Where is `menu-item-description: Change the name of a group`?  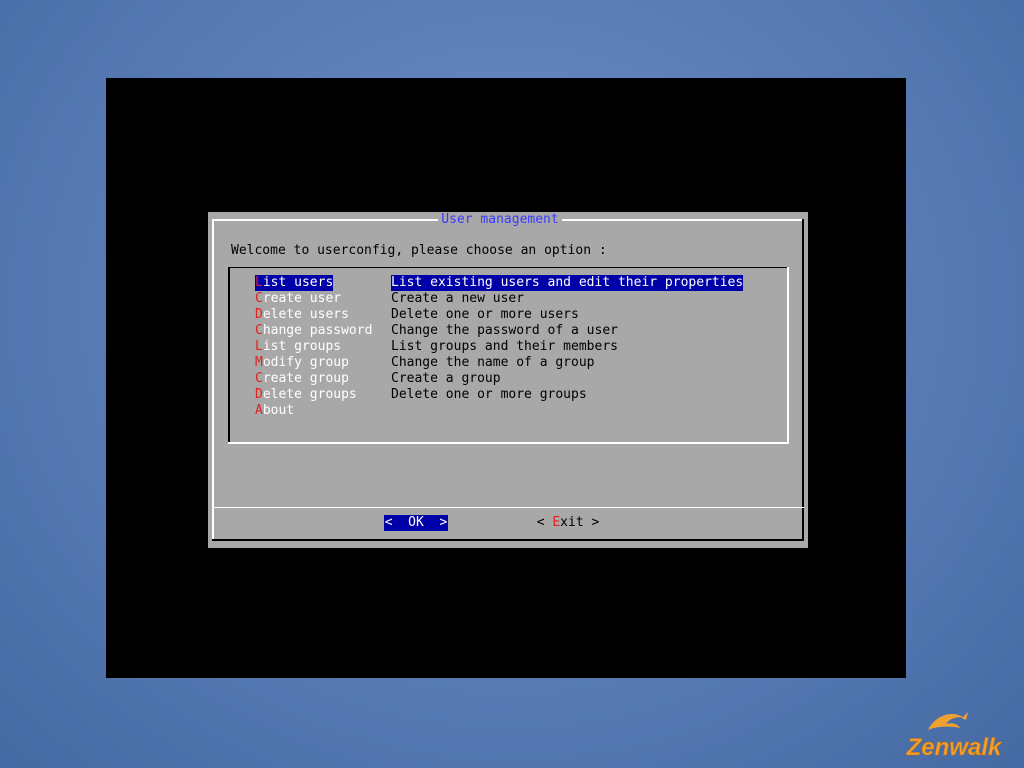
menu-item-description: Change the name of a group is located at coordinates (493, 362).